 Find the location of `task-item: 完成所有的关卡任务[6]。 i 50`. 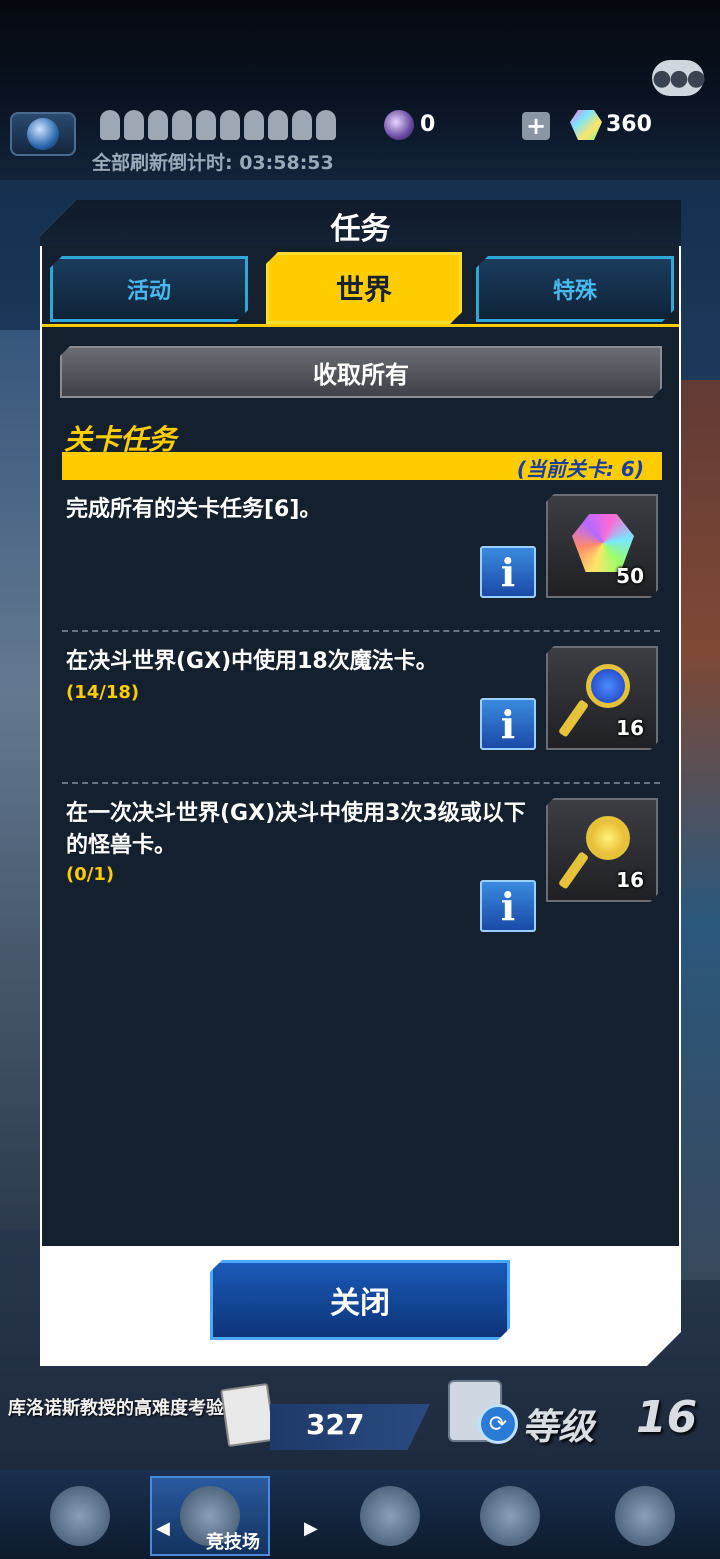

task-item: 完成所有的关卡任务[6]。 i 50 is located at coordinates (361, 549).